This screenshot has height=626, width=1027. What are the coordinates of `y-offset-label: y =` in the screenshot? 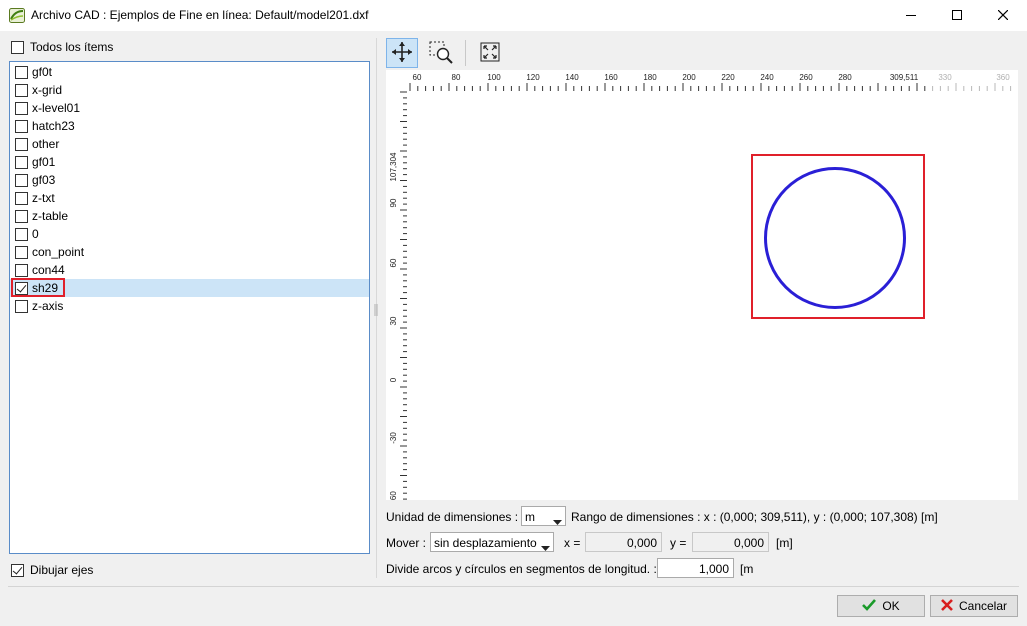 It's located at (678, 543).